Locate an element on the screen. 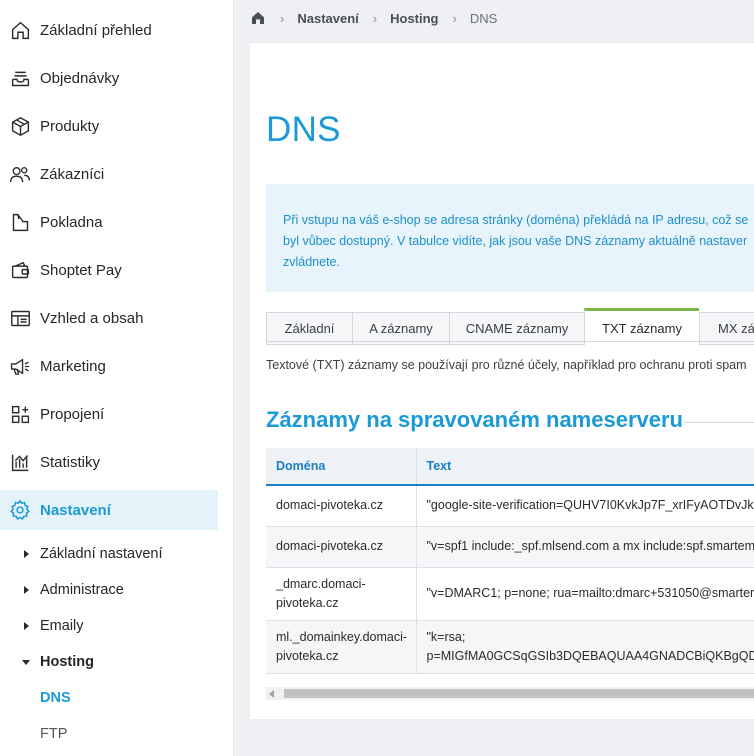 This screenshot has height=756, width=754. subnav-item-label: Emaily is located at coordinates (62, 626).